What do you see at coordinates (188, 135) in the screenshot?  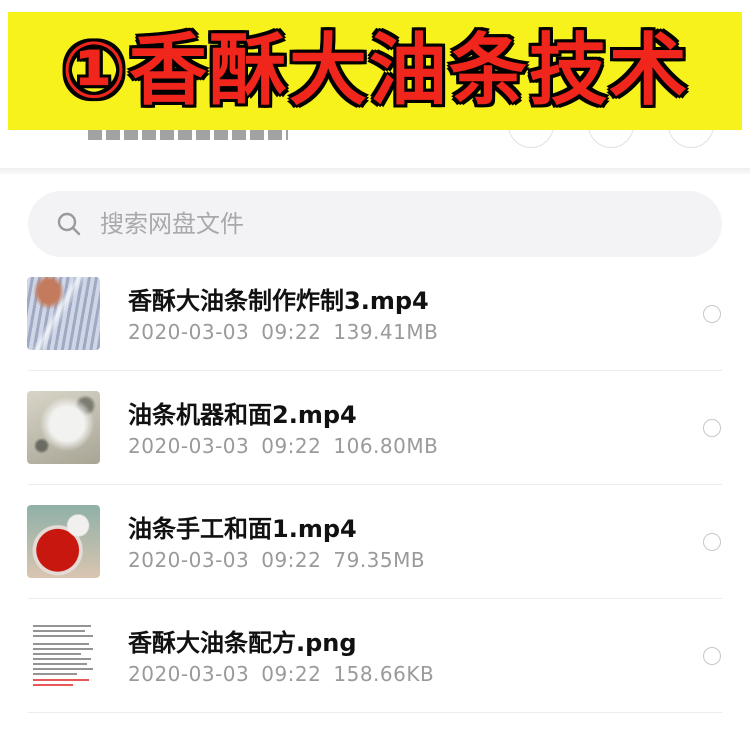 I see `header-title-obscured` at bounding box center [188, 135].